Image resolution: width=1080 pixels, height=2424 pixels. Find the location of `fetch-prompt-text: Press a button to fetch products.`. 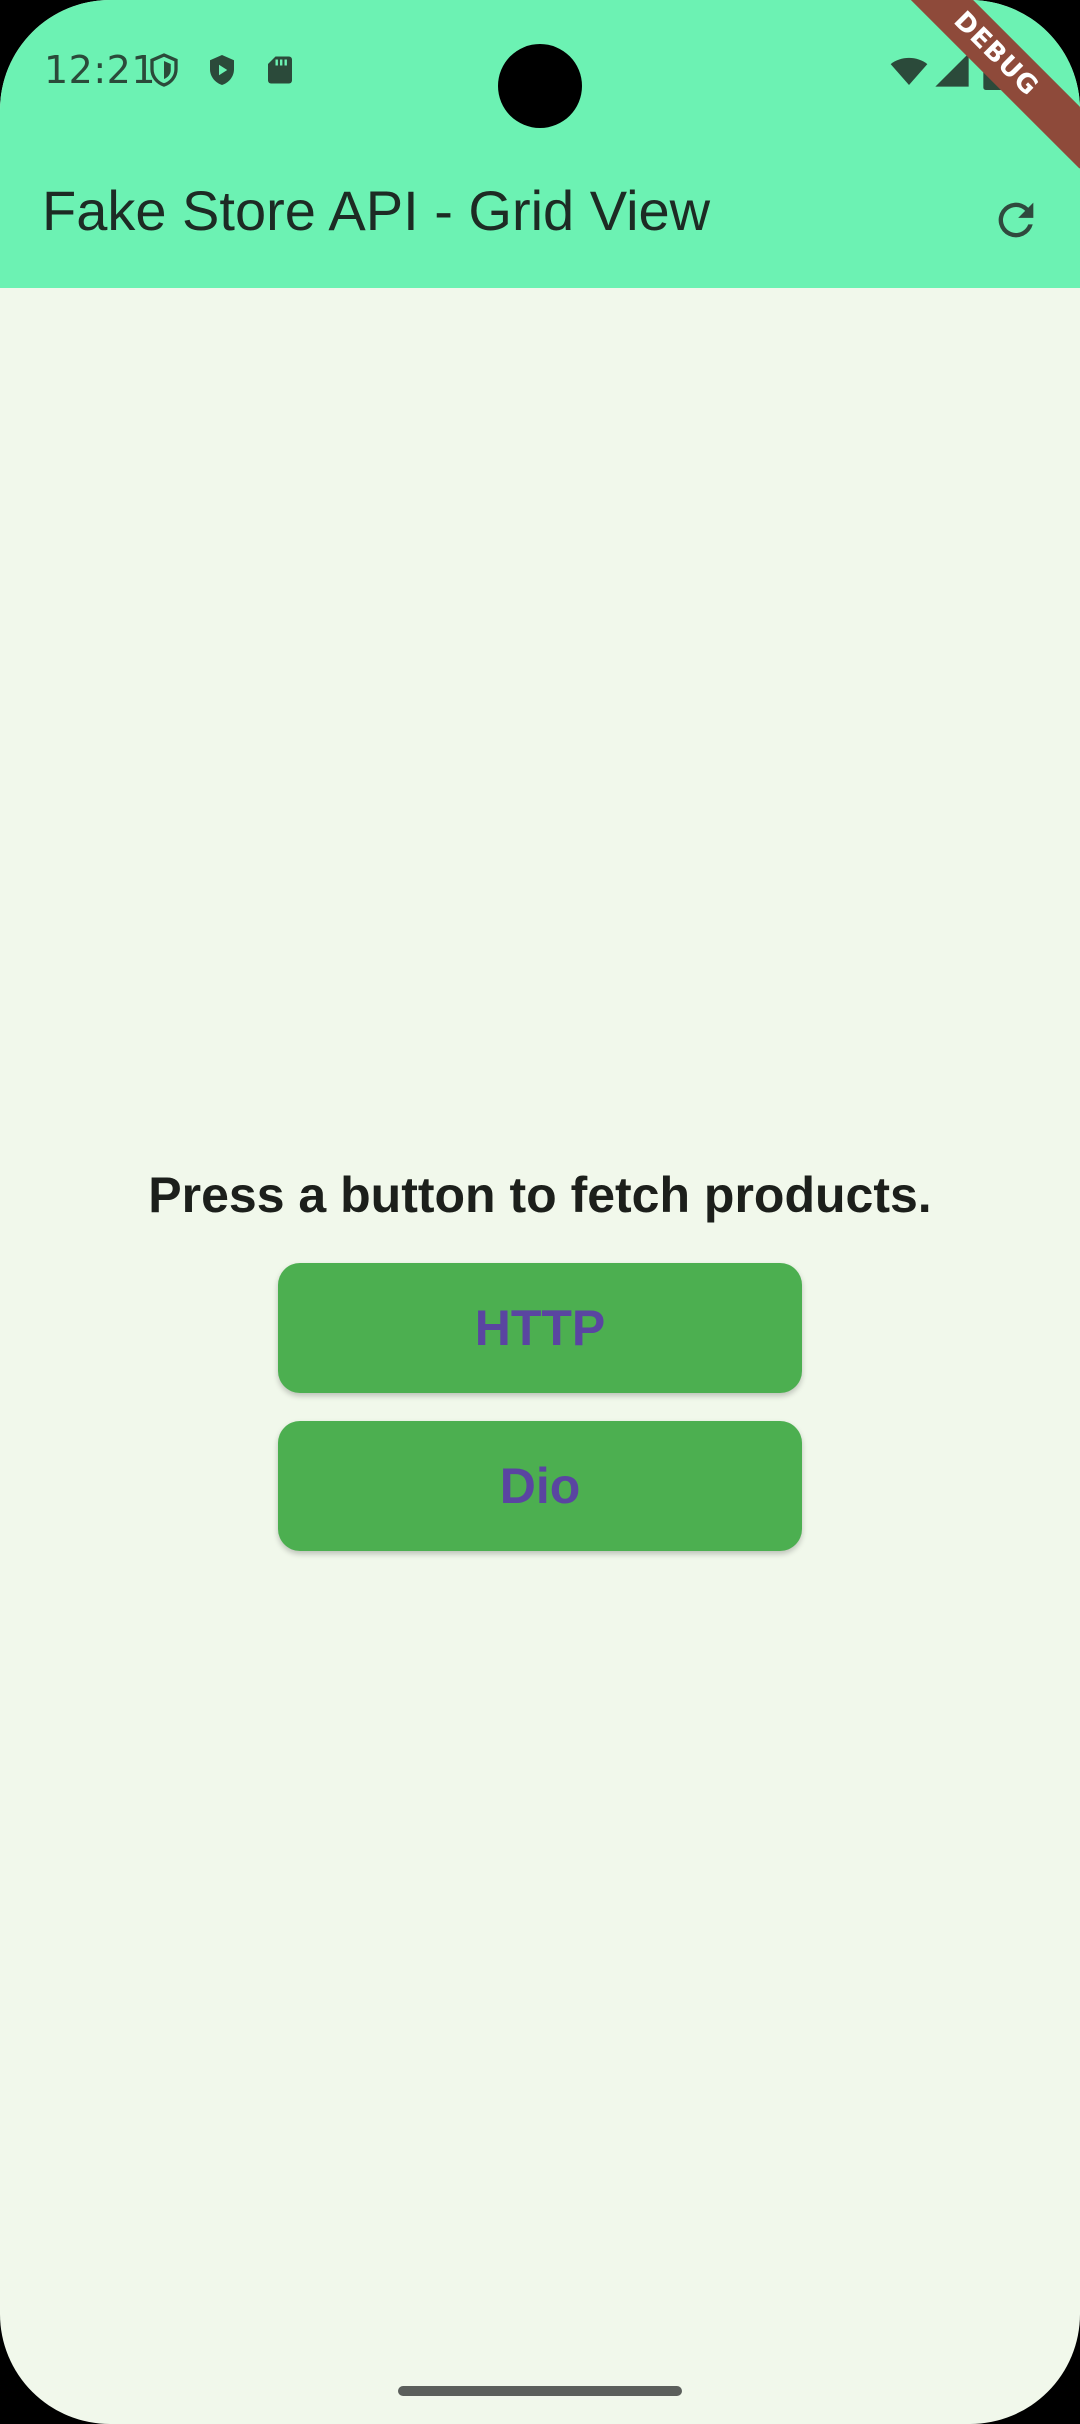

fetch-prompt-text: Press a button to fetch products. is located at coordinates (540, 1195).